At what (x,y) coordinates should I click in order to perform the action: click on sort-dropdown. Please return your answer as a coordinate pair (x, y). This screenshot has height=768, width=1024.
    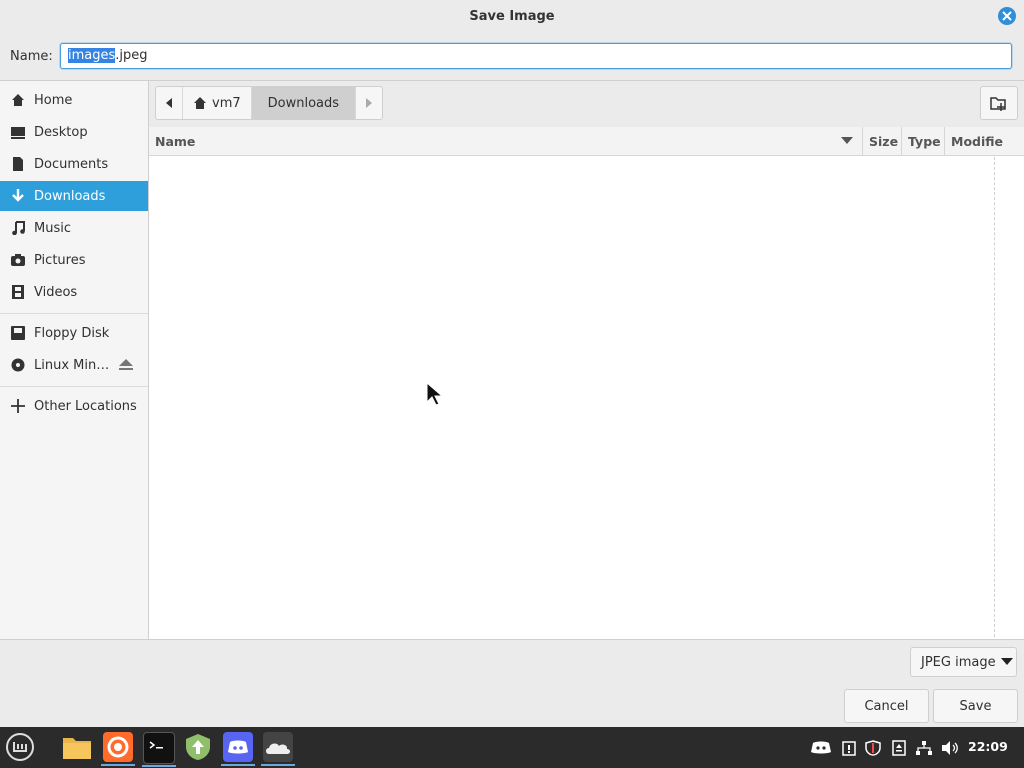
    Looking at the image, I should click on (847, 141).